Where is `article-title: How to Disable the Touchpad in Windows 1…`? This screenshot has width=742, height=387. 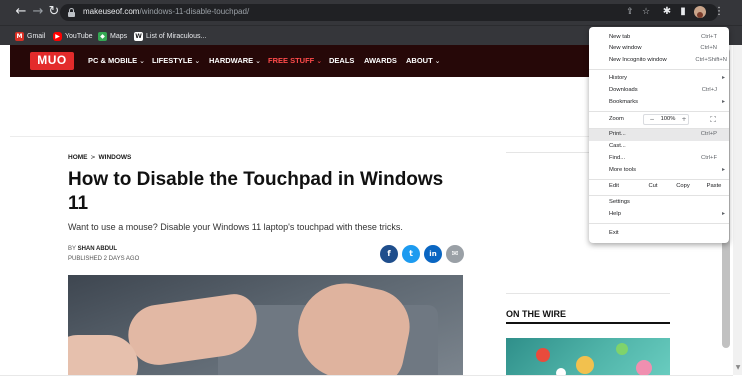 article-title: How to Disable the Touchpad in Windows 1… is located at coordinates (256, 191).